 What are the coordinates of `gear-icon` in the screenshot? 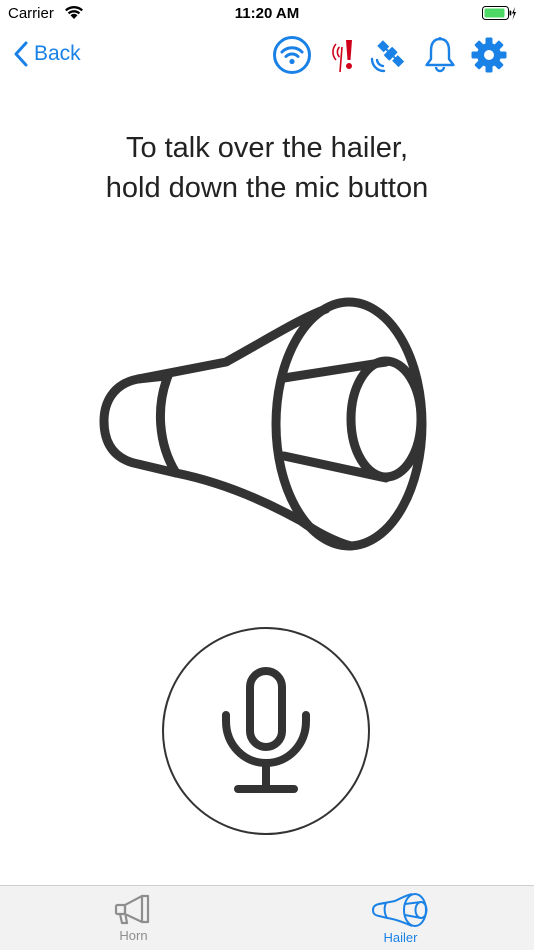 It's located at (489, 55).